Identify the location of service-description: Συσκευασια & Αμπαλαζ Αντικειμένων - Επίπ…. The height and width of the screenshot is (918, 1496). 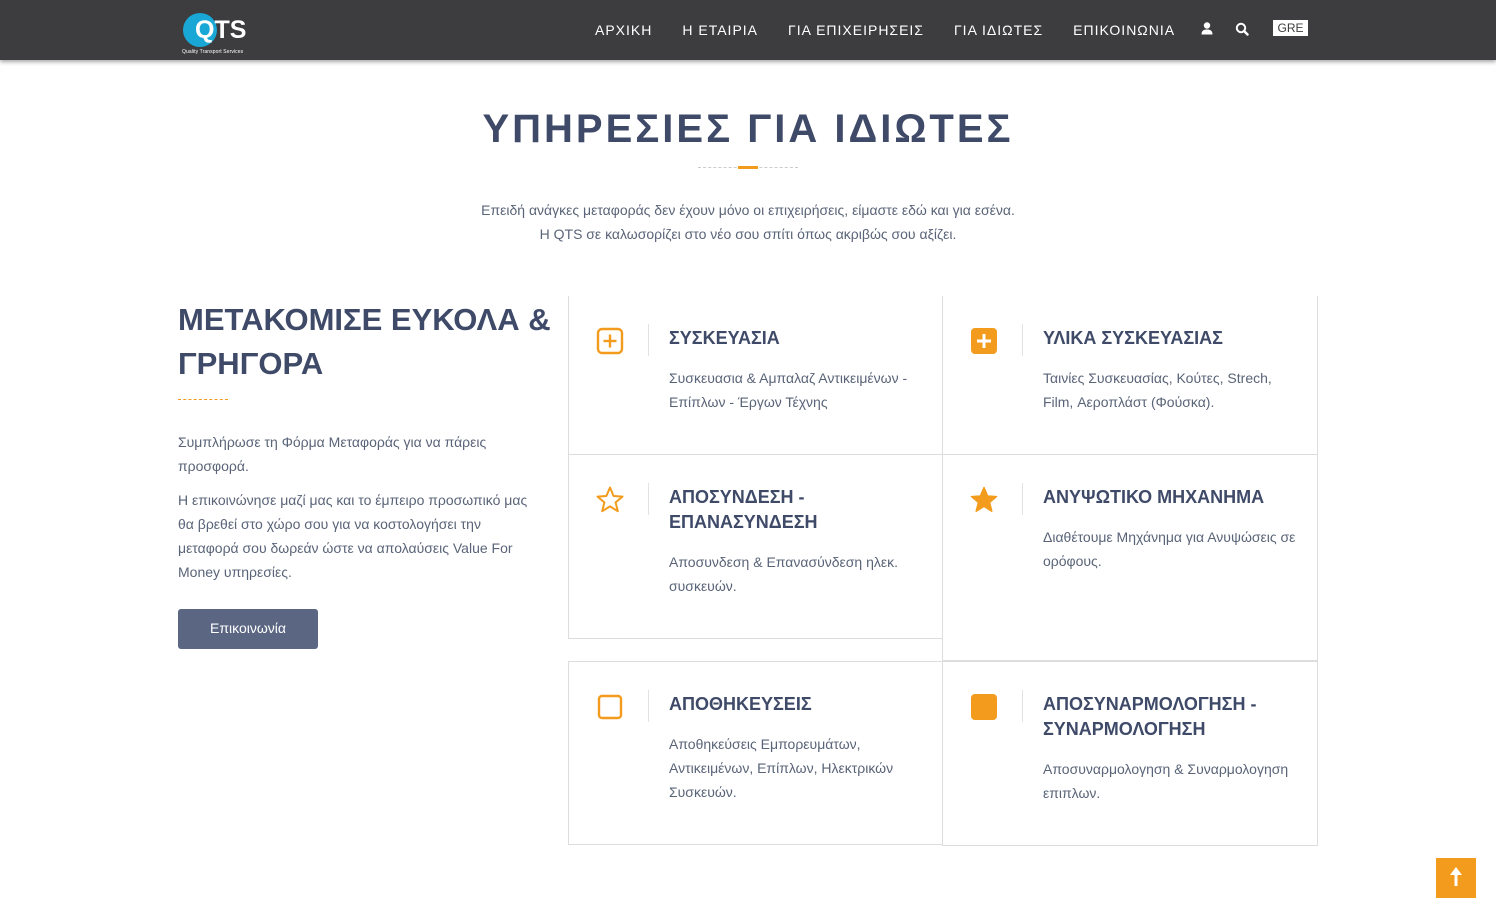
(788, 390).